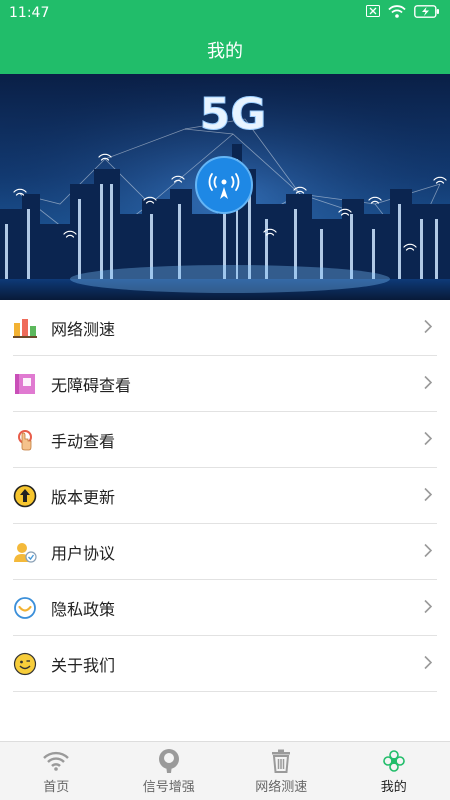  Describe the element at coordinates (225, 13) in the screenshot. I see `status-bar: 11:47` at that location.